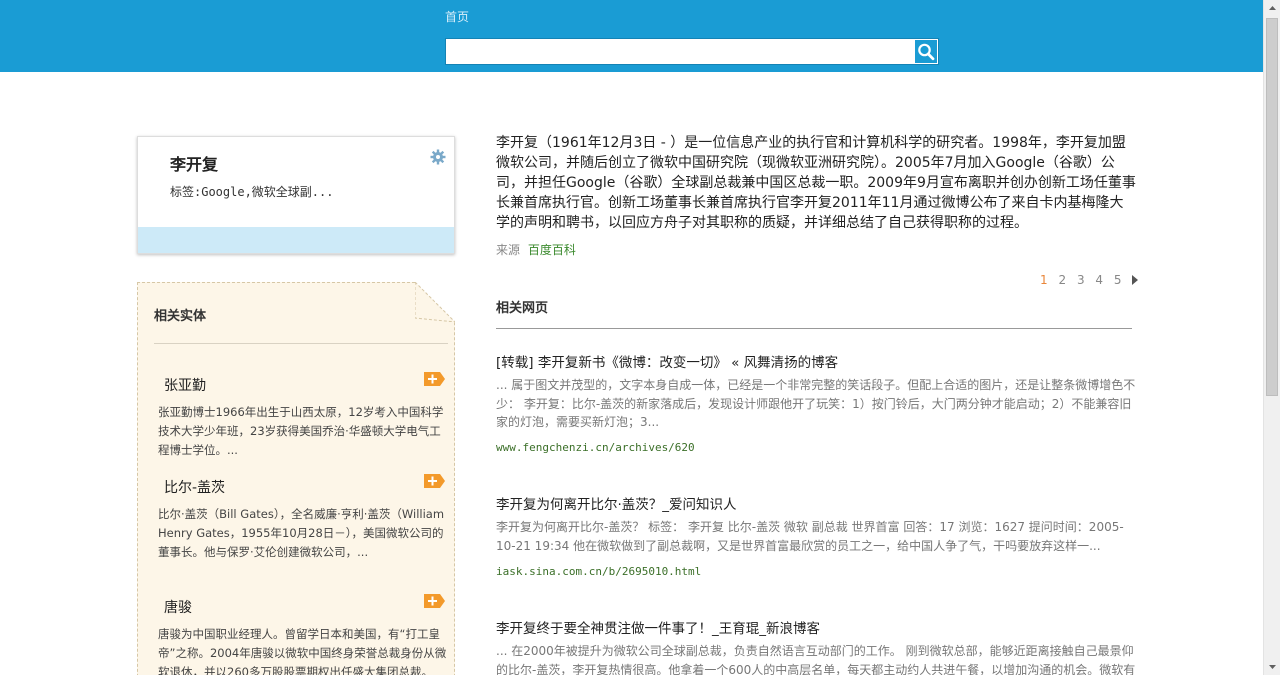 This screenshot has height=675, width=1280. Describe the element at coordinates (1135, 280) in the screenshot. I see `next-page-arrow-icon` at that location.